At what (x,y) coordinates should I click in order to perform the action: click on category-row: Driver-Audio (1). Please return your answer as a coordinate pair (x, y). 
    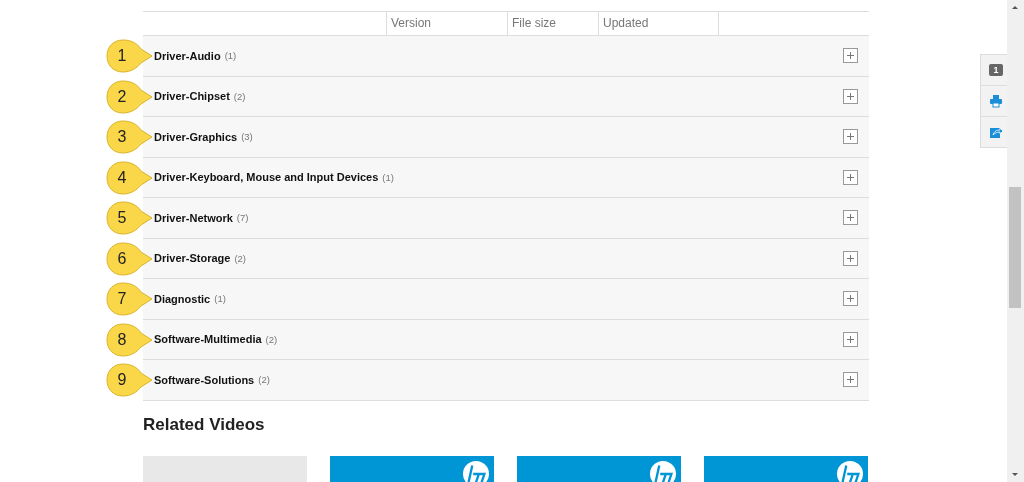
    Looking at the image, I should click on (506, 56).